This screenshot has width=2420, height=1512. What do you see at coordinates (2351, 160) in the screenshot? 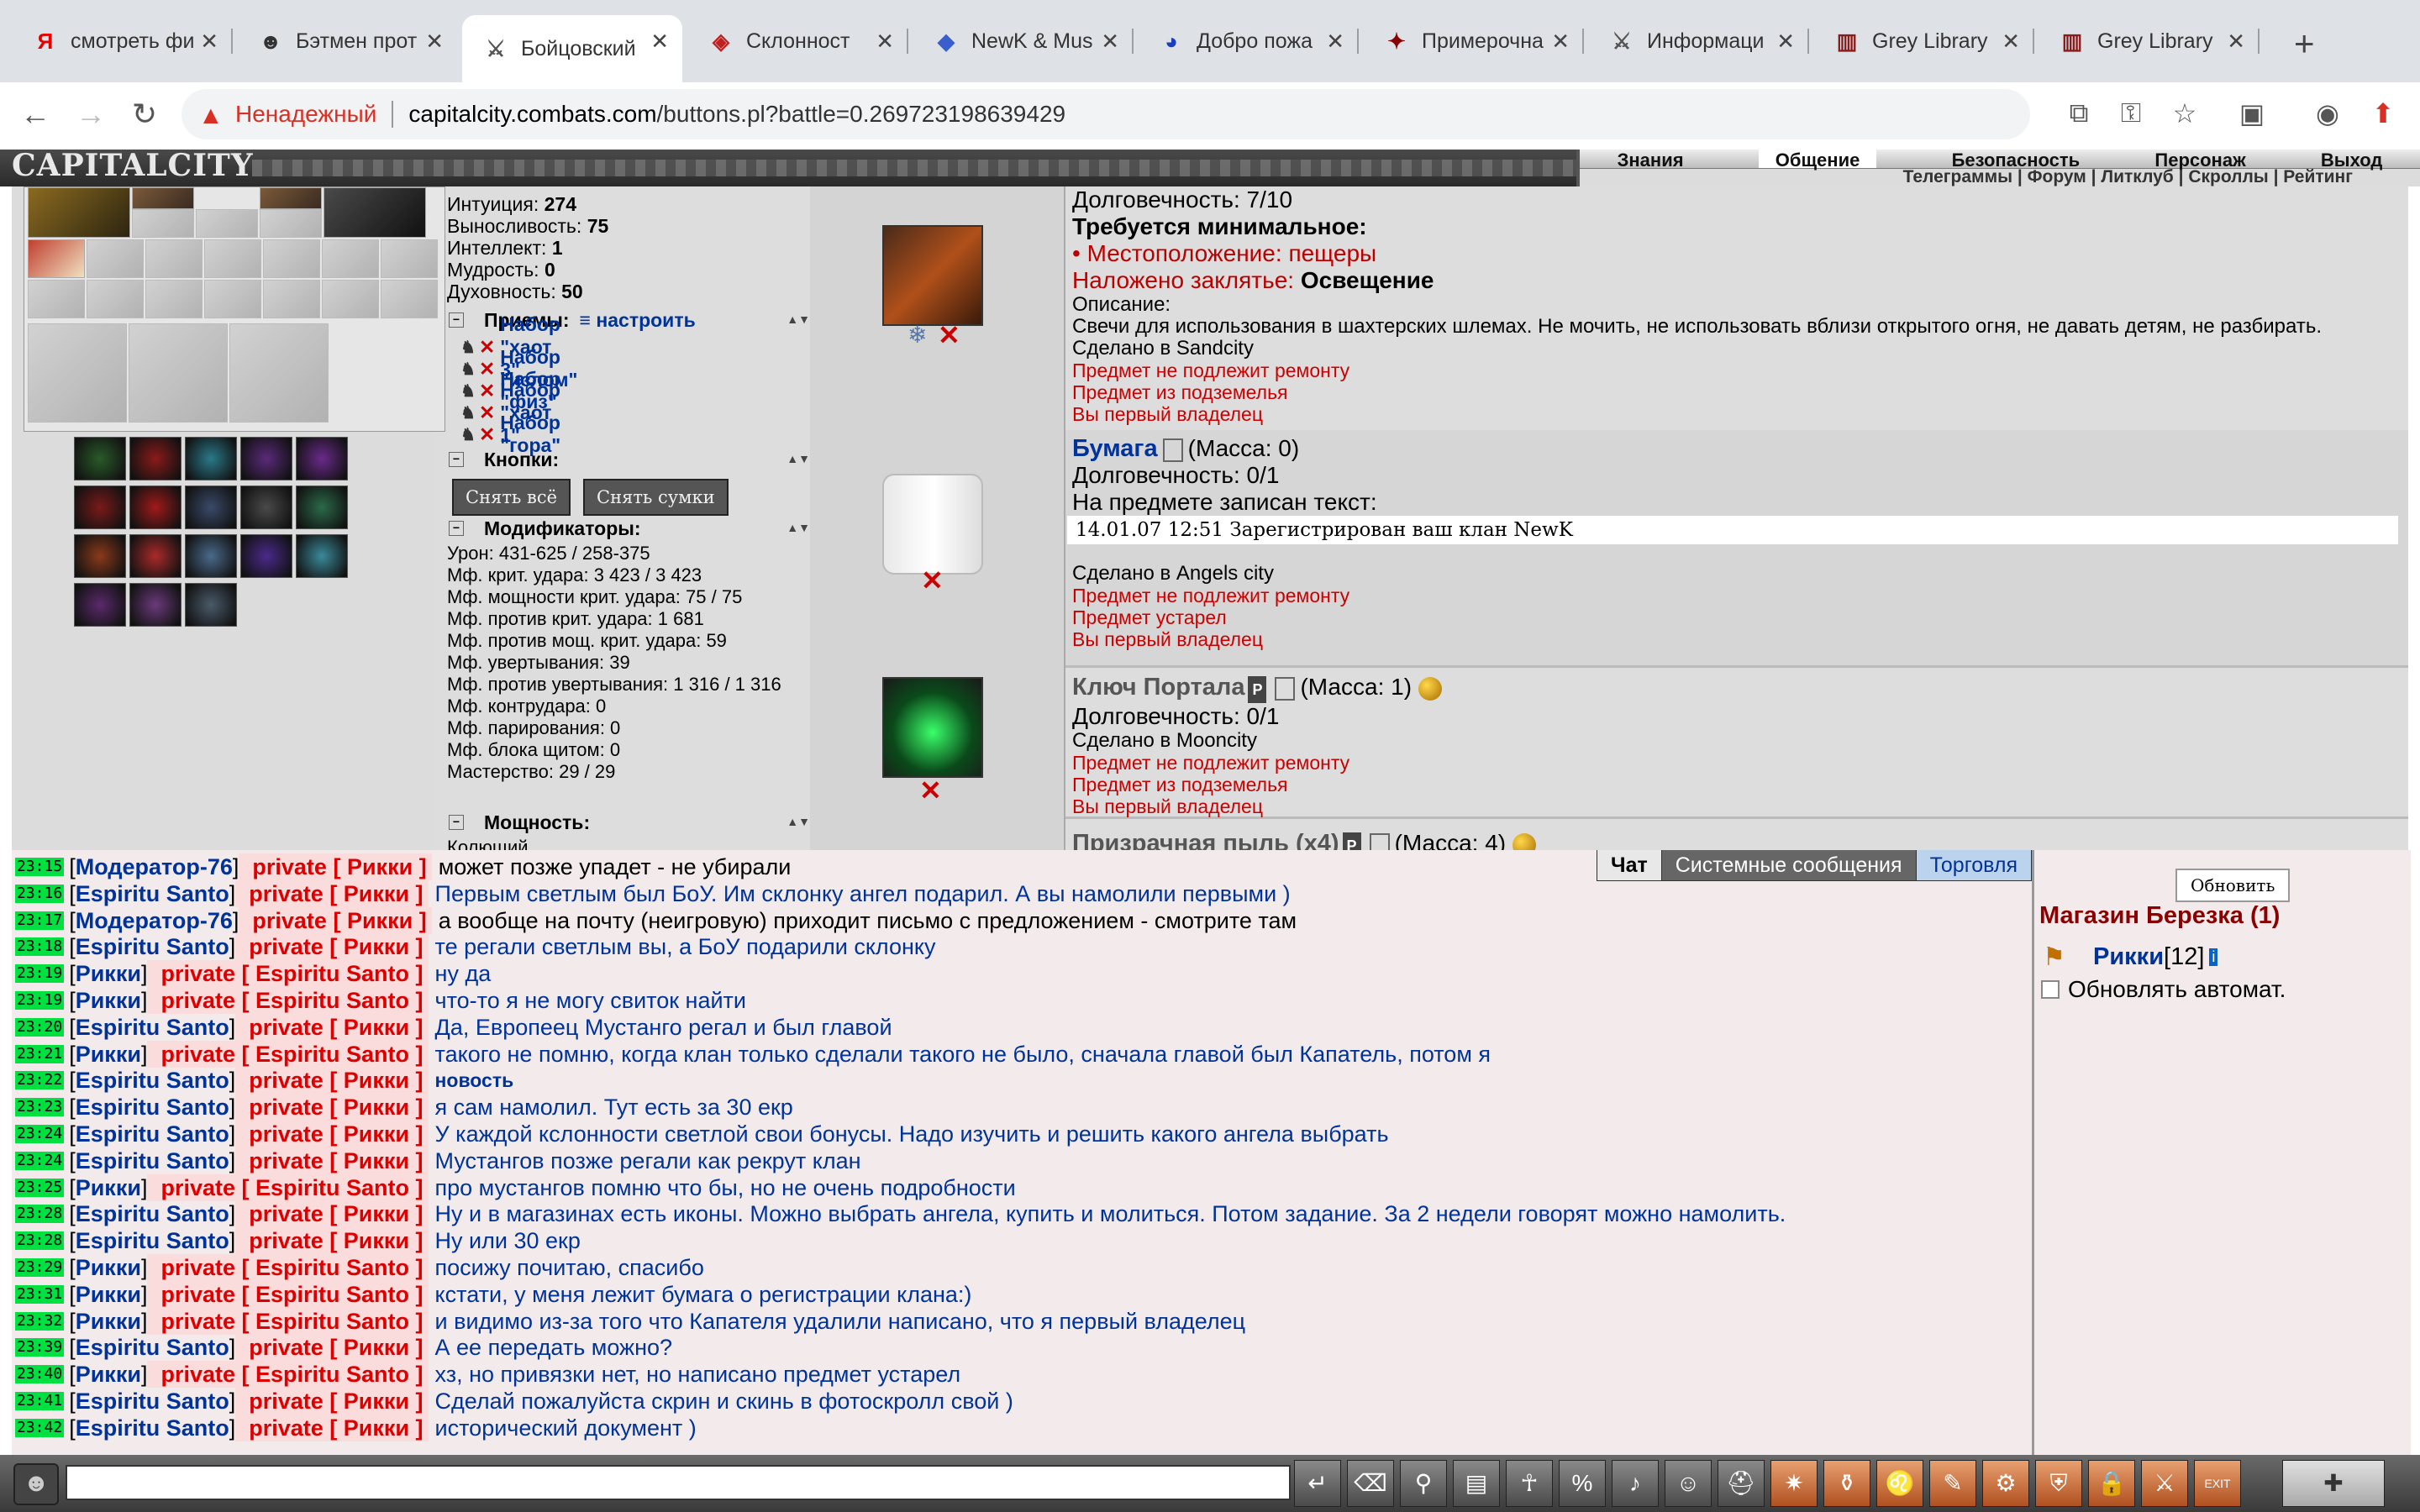
I see `menu-exit: Выход` at bounding box center [2351, 160].